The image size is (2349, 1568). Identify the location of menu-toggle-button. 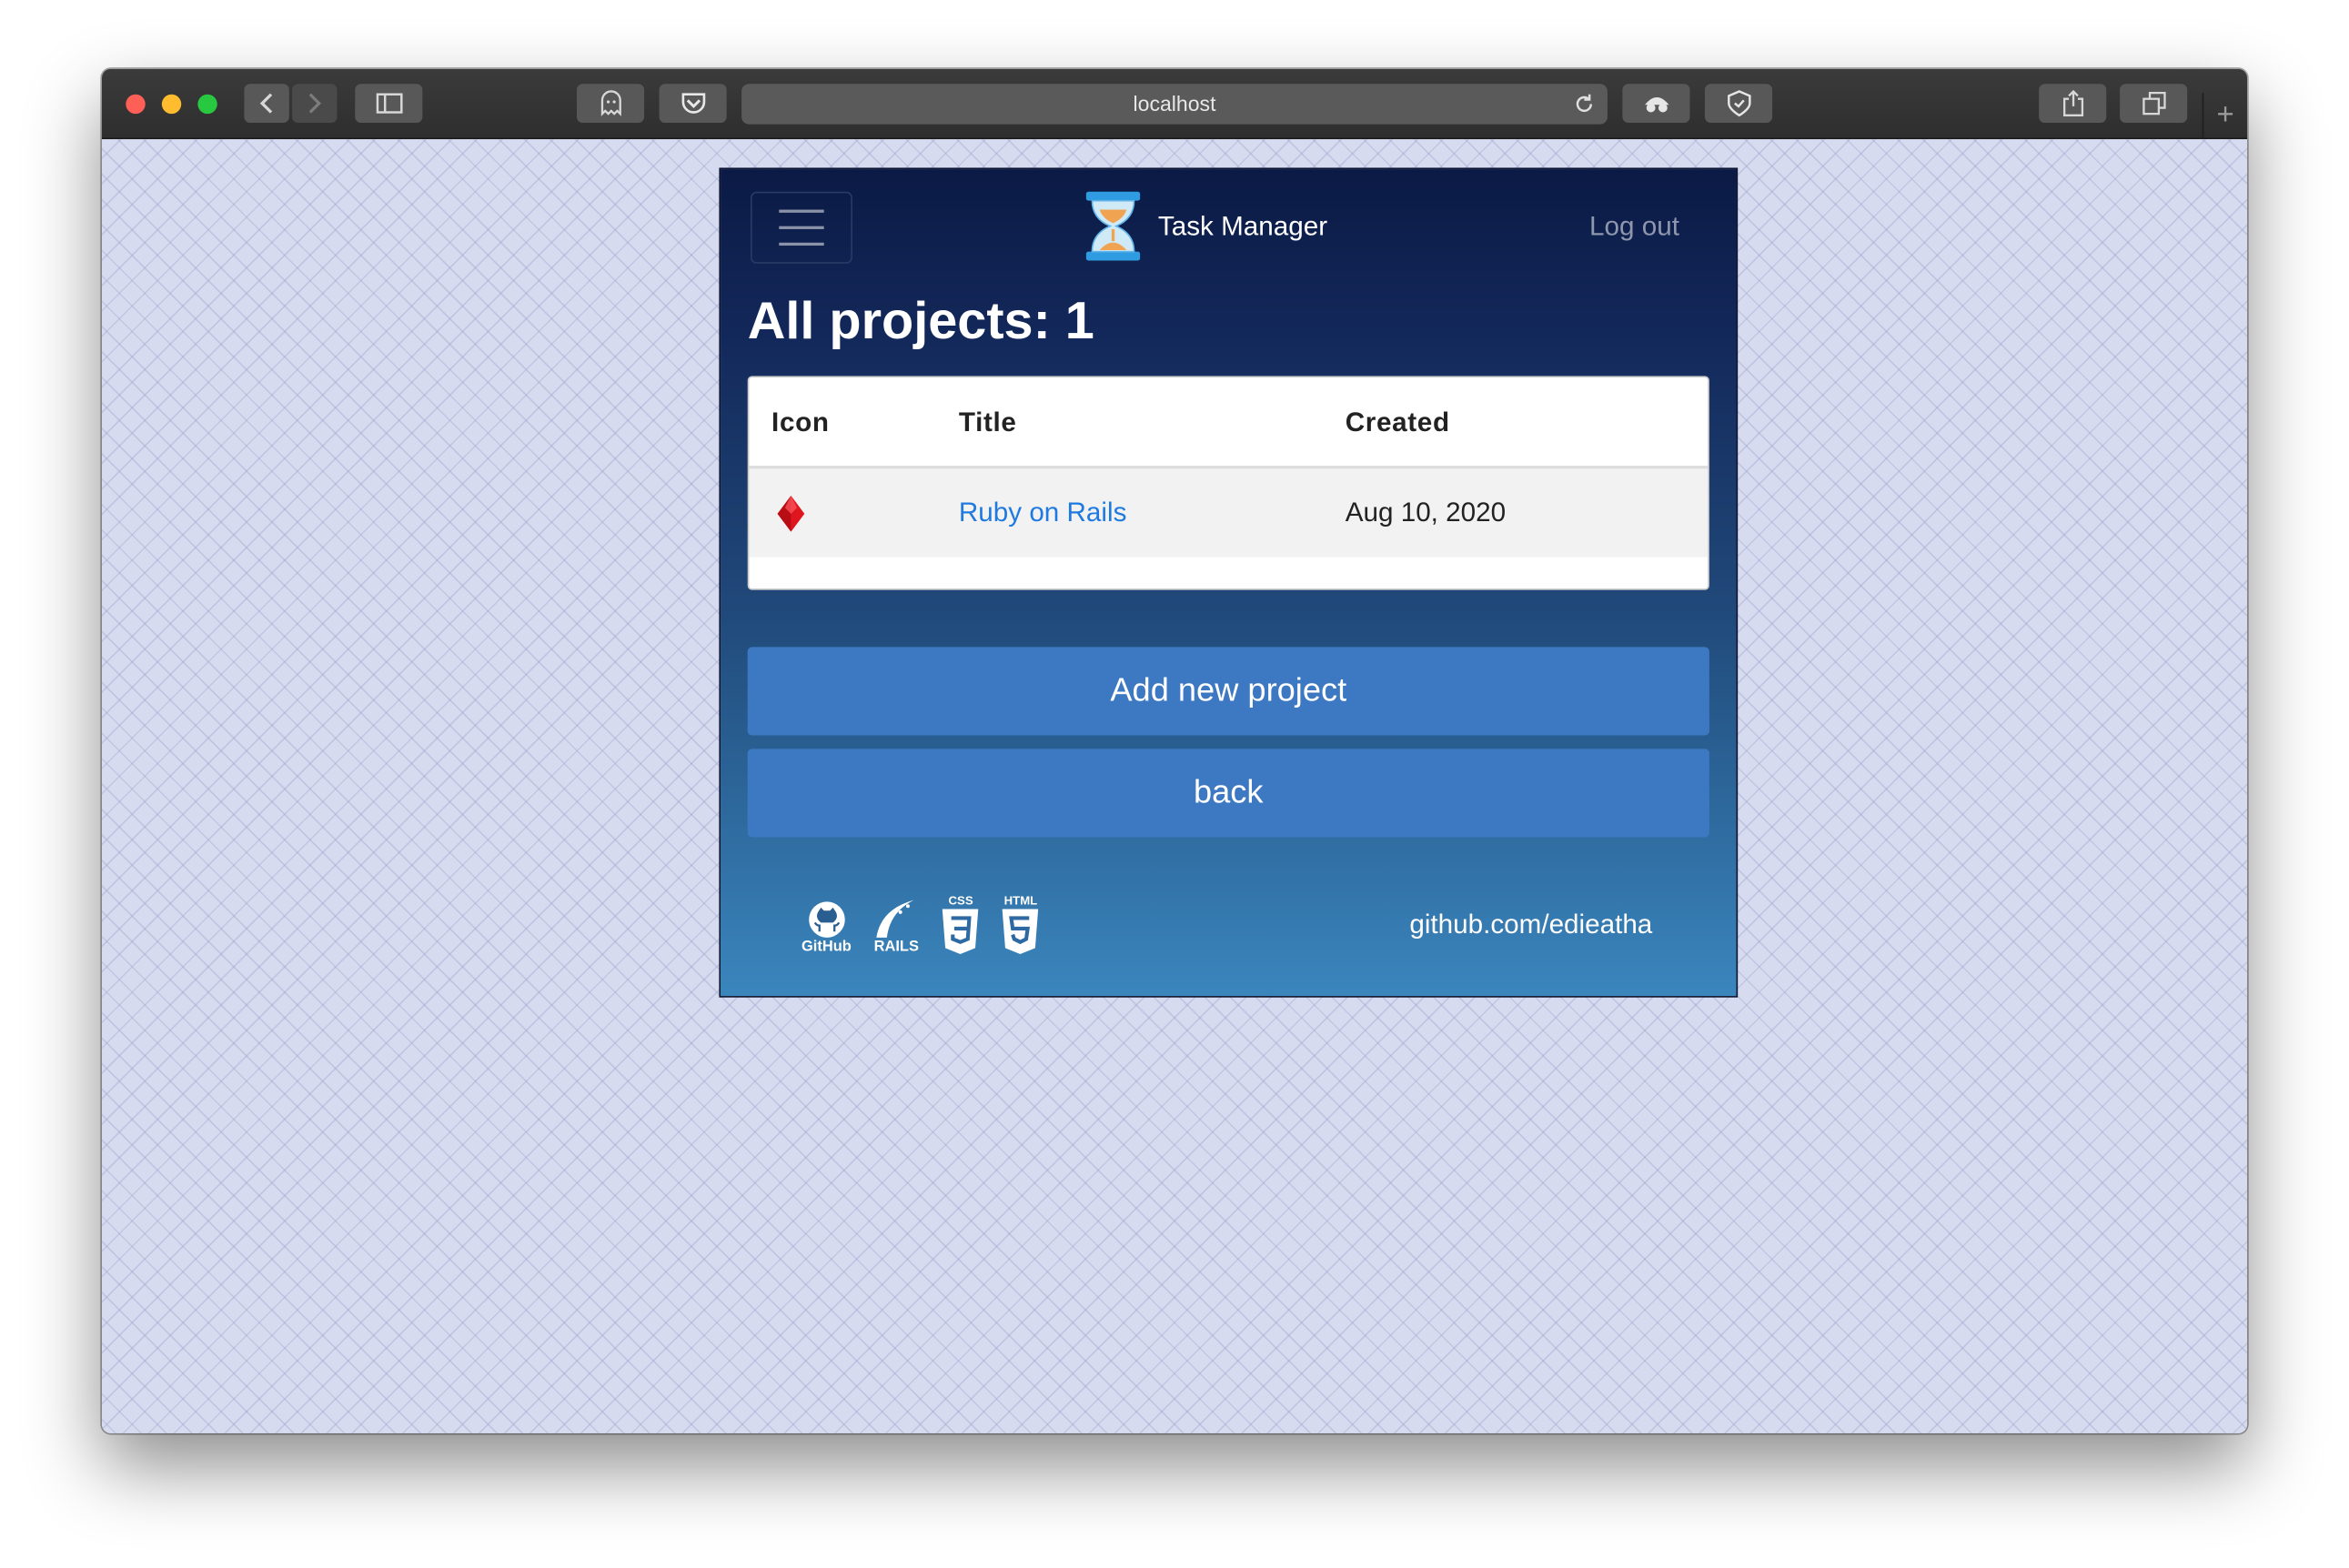
(801, 227).